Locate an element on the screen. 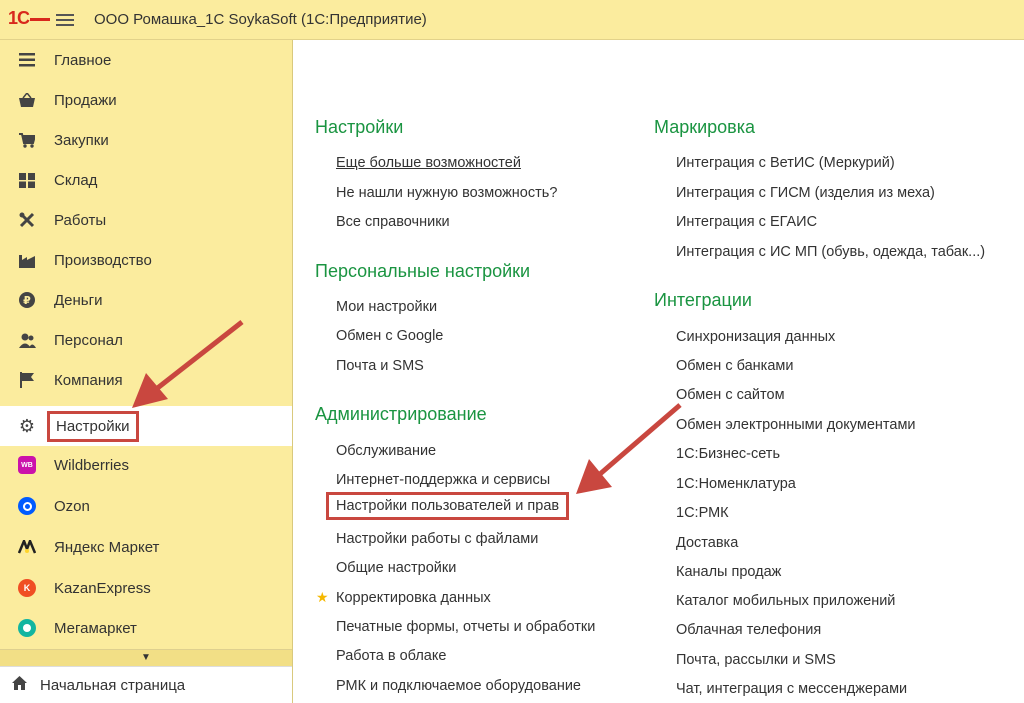  money-icon: ₽ is located at coordinates (27, 300).